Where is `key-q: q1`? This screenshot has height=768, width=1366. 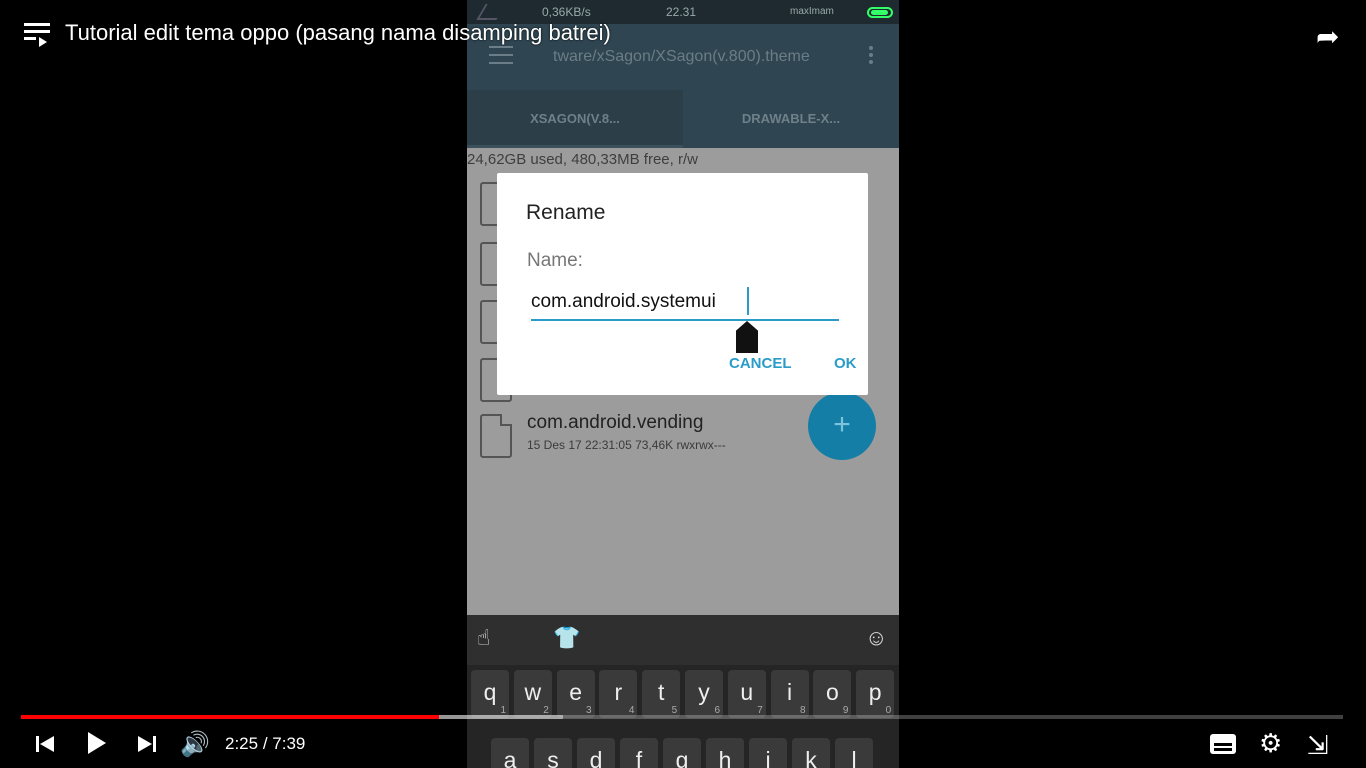 key-q: q1 is located at coordinates (490, 694).